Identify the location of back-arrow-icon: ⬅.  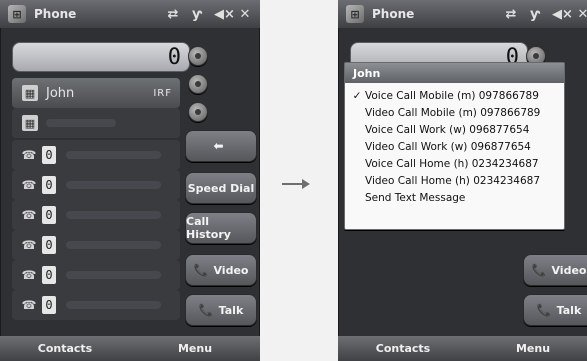
(218, 146).